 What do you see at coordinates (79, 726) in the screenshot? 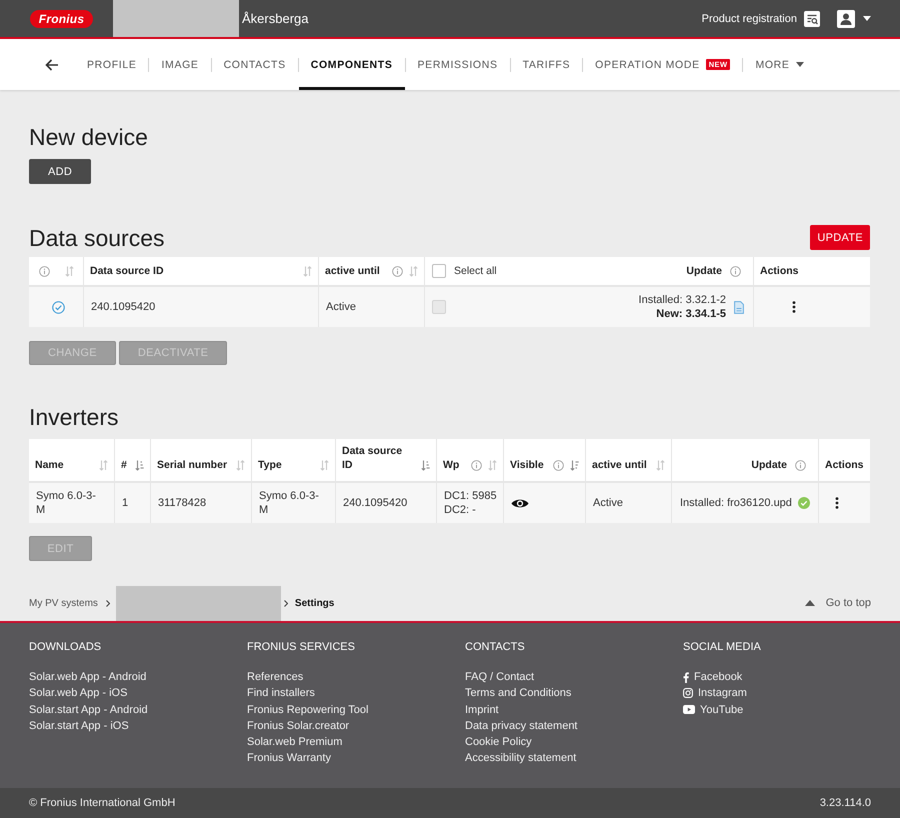
I see `footer-link: Solar.start App - iOS` at bounding box center [79, 726].